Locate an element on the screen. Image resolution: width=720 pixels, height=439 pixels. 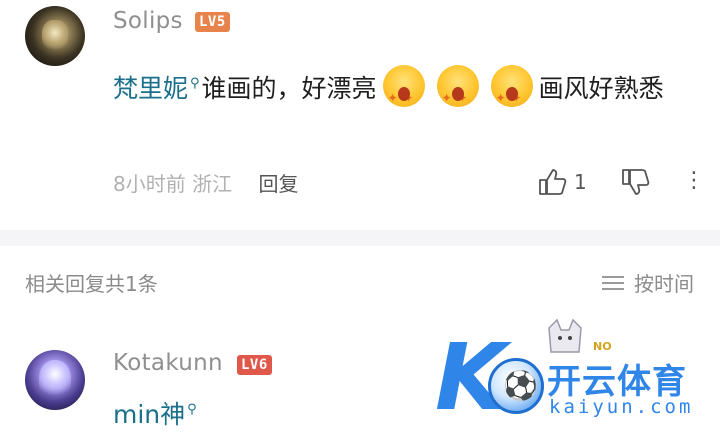
sort-icon is located at coordinates (613, 283).